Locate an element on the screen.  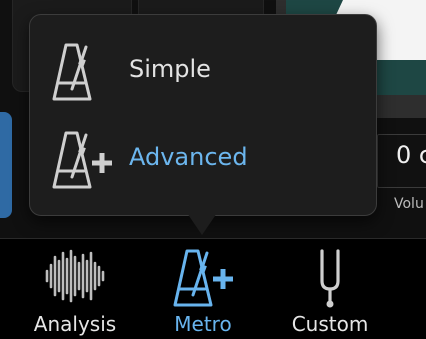
menu-item-label: Advanced is located at coordinates (188, 157).